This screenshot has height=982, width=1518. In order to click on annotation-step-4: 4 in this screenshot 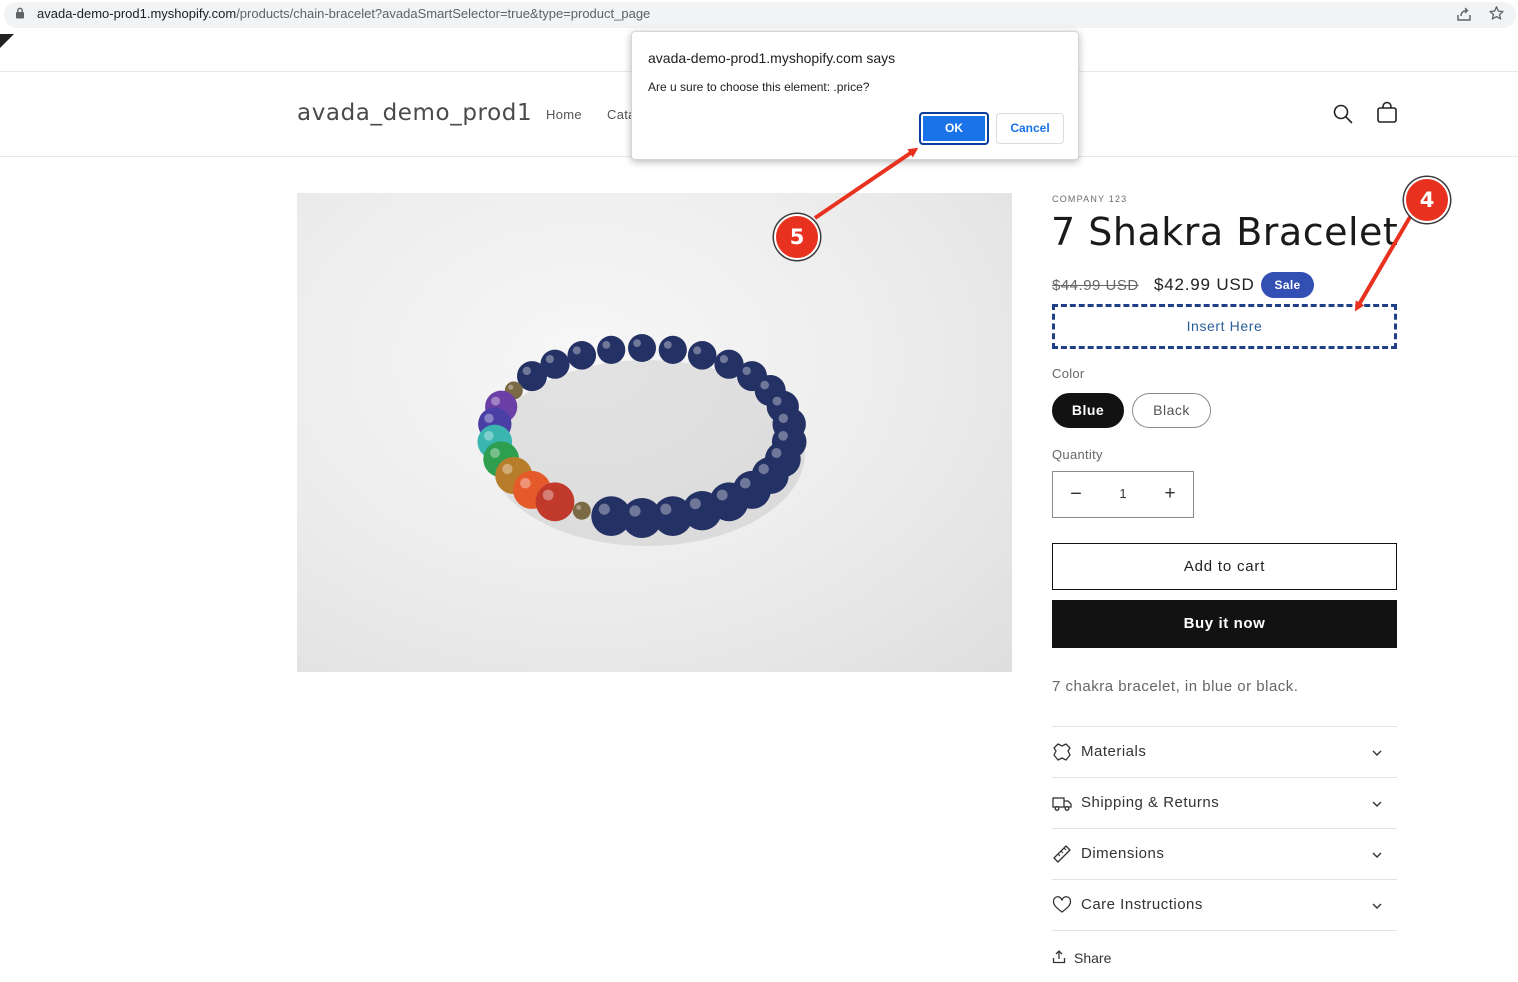, I will do `click(1427, 200)`.